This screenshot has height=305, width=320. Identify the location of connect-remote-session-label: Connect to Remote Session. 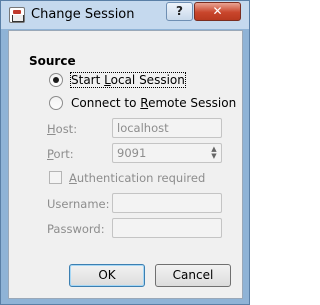
(154, 103).